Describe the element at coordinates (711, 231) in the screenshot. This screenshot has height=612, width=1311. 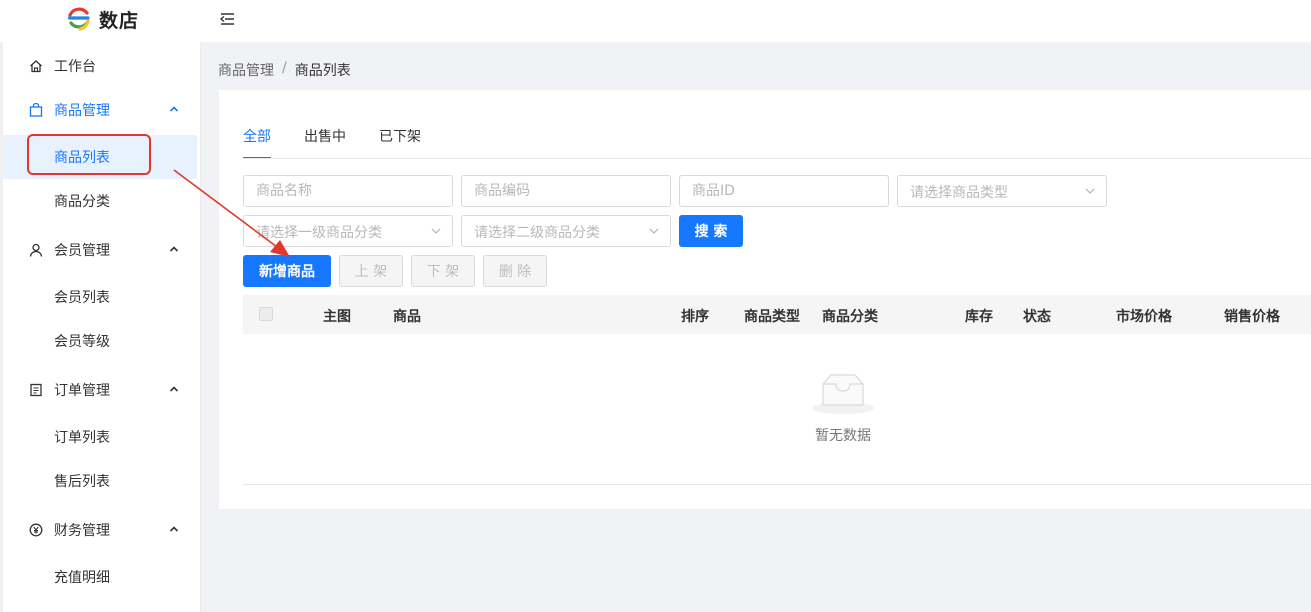
I see `search-button: 搜 索` at that location.